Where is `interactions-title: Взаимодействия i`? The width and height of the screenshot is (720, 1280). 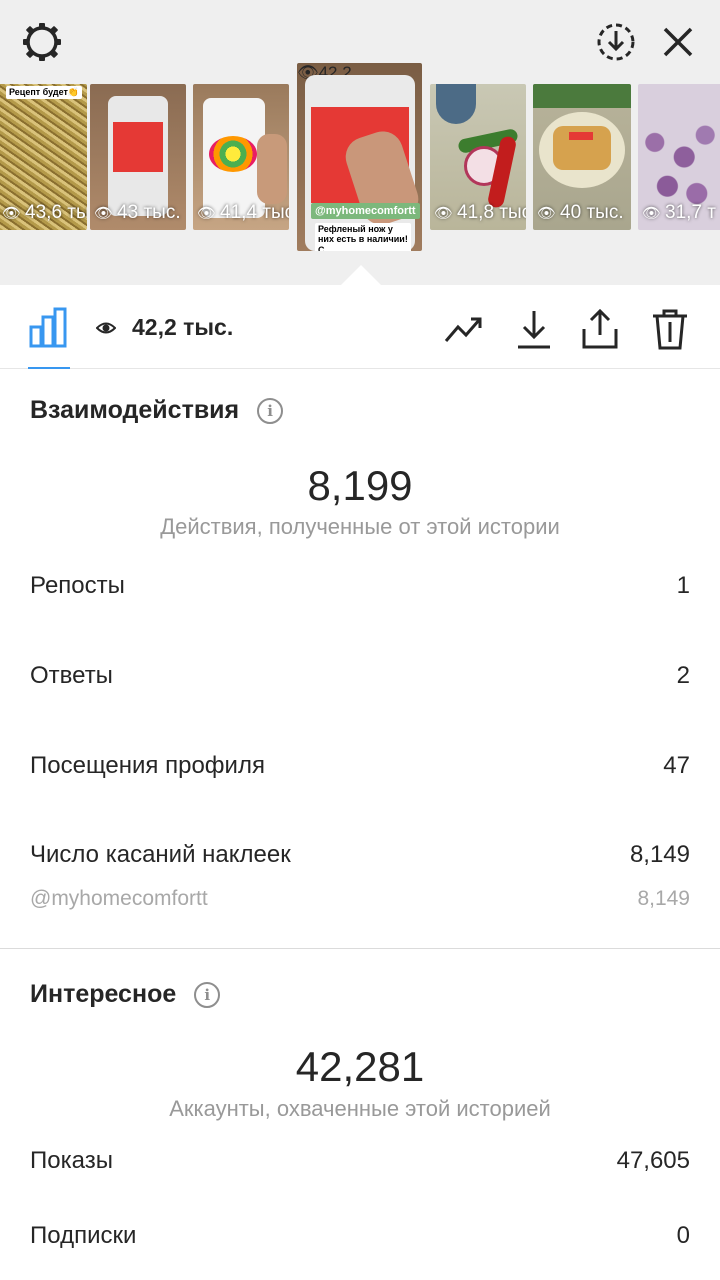
interactions-title: Взаимодействия i is located at coordinates (157, 410).